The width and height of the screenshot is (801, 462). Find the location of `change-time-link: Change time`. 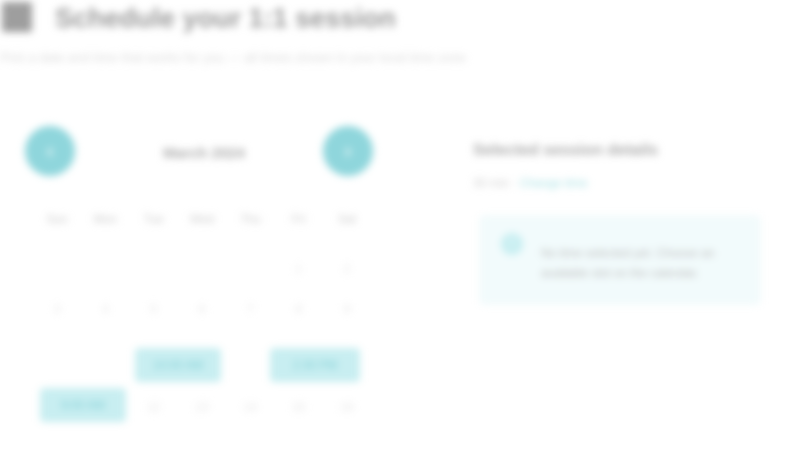

change-time-link: Change time is located at coordinates (554, 183).